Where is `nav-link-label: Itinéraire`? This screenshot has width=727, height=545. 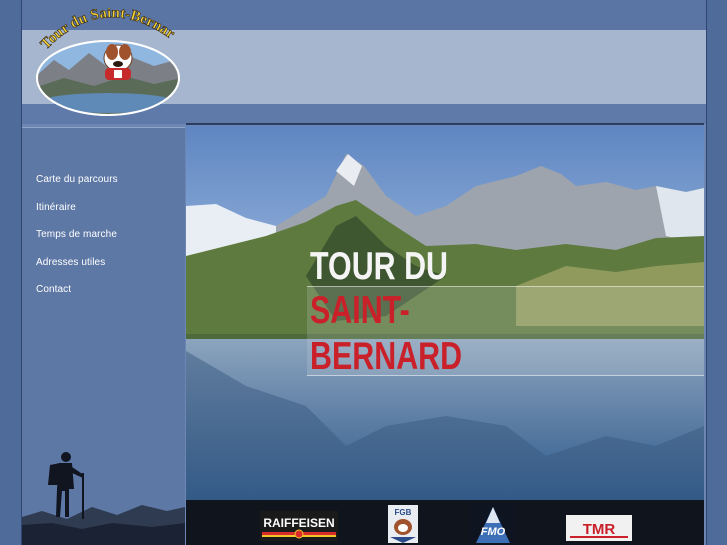 nav-link-label: Itinéraire is located at coordinates (56, 207).